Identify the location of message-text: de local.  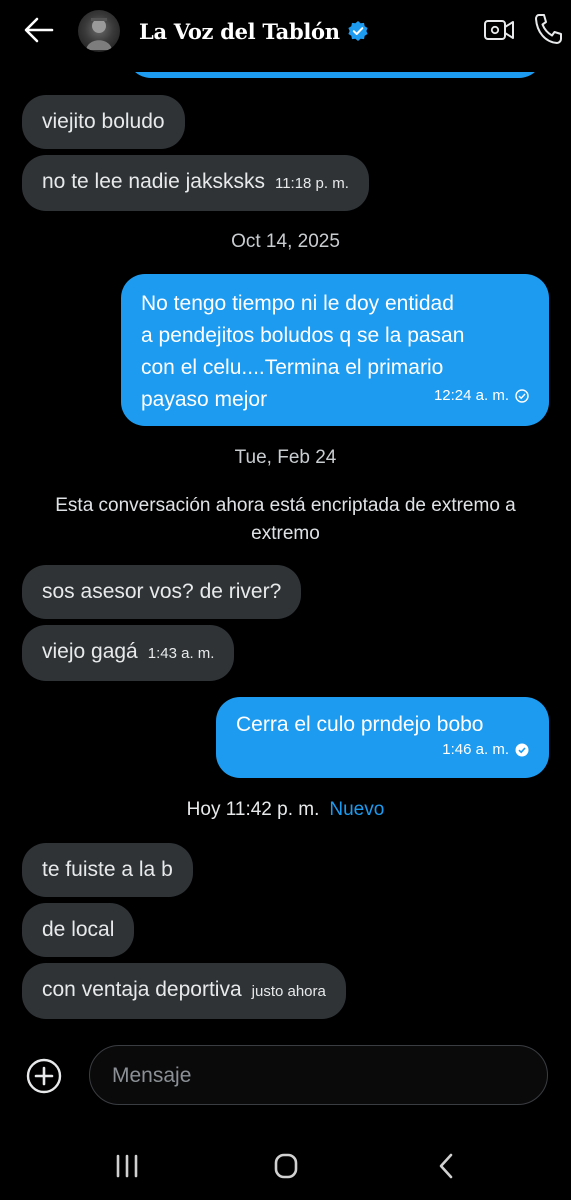
(78, 929).